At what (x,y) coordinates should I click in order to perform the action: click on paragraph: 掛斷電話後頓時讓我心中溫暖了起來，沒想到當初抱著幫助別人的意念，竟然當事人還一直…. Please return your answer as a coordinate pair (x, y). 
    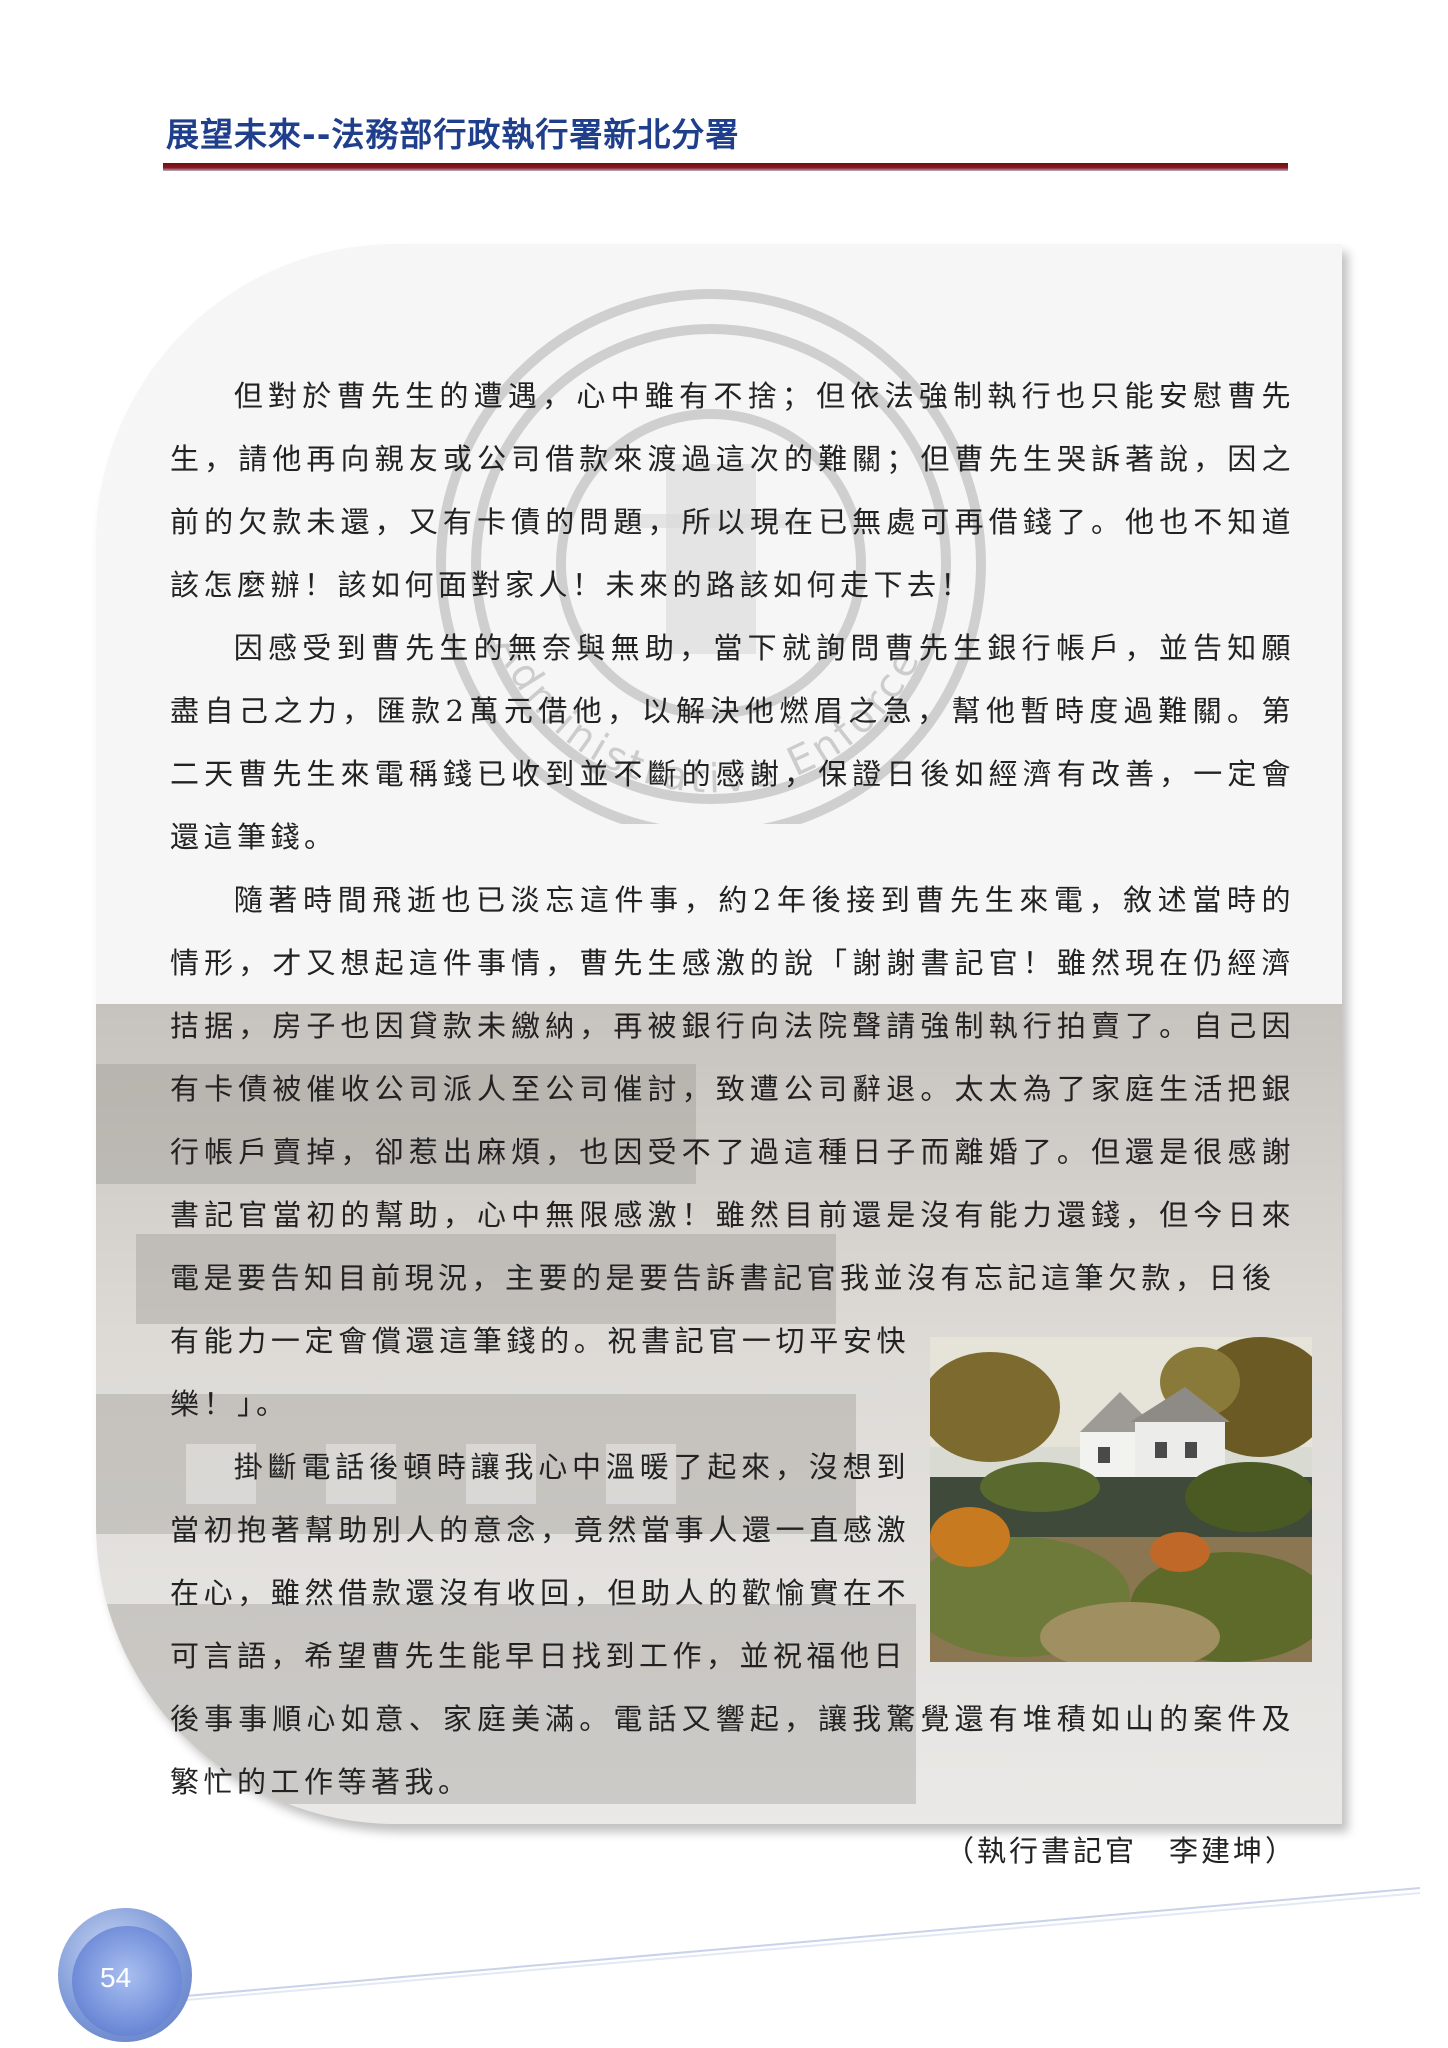
    Looking at the image, I should click on (540, 1561).